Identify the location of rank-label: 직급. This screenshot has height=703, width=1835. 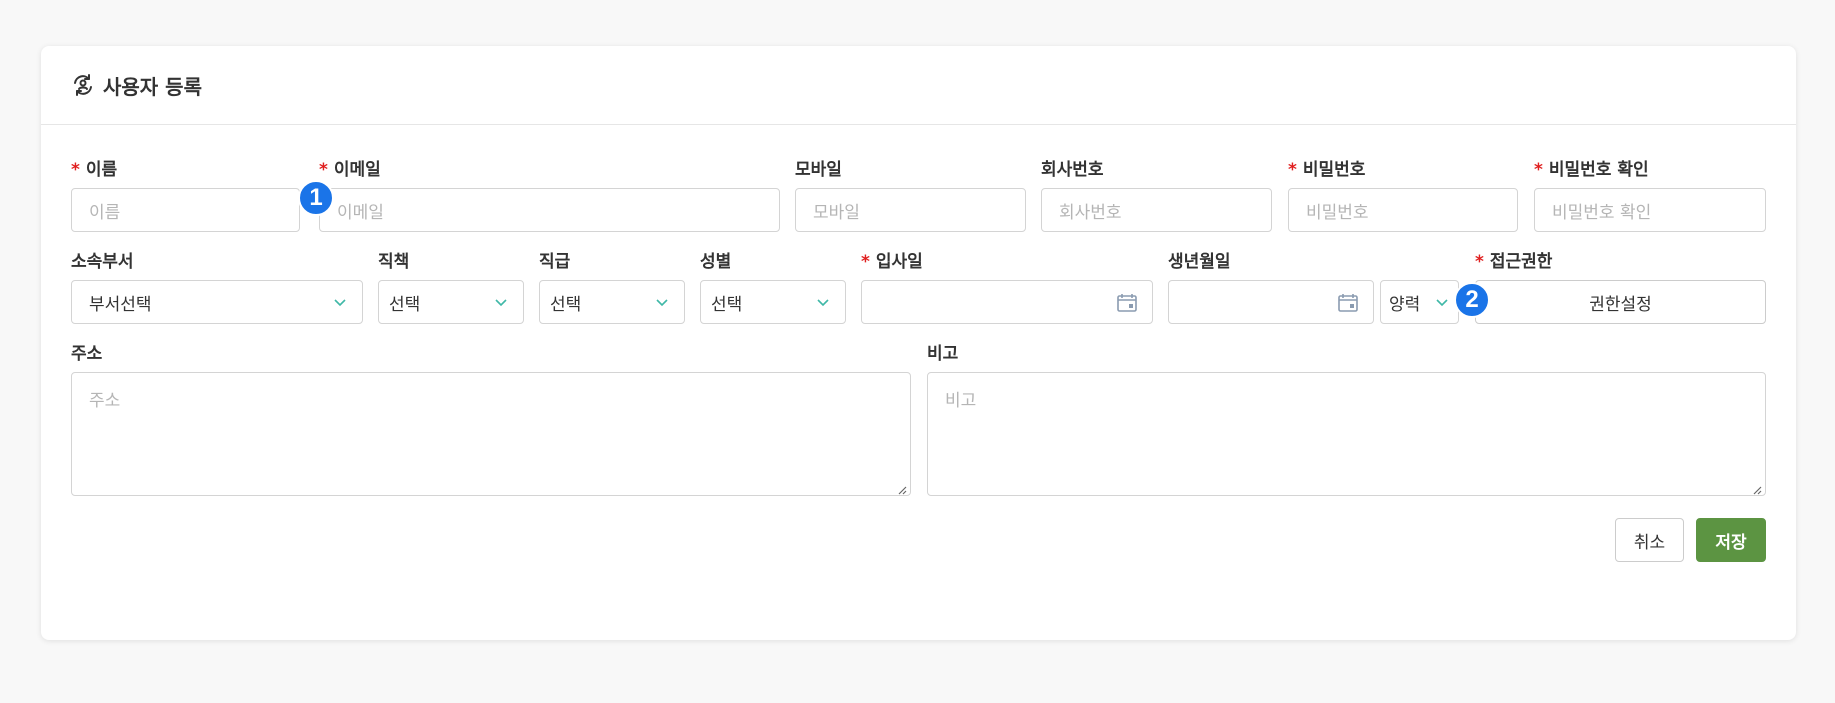
(555, 262).